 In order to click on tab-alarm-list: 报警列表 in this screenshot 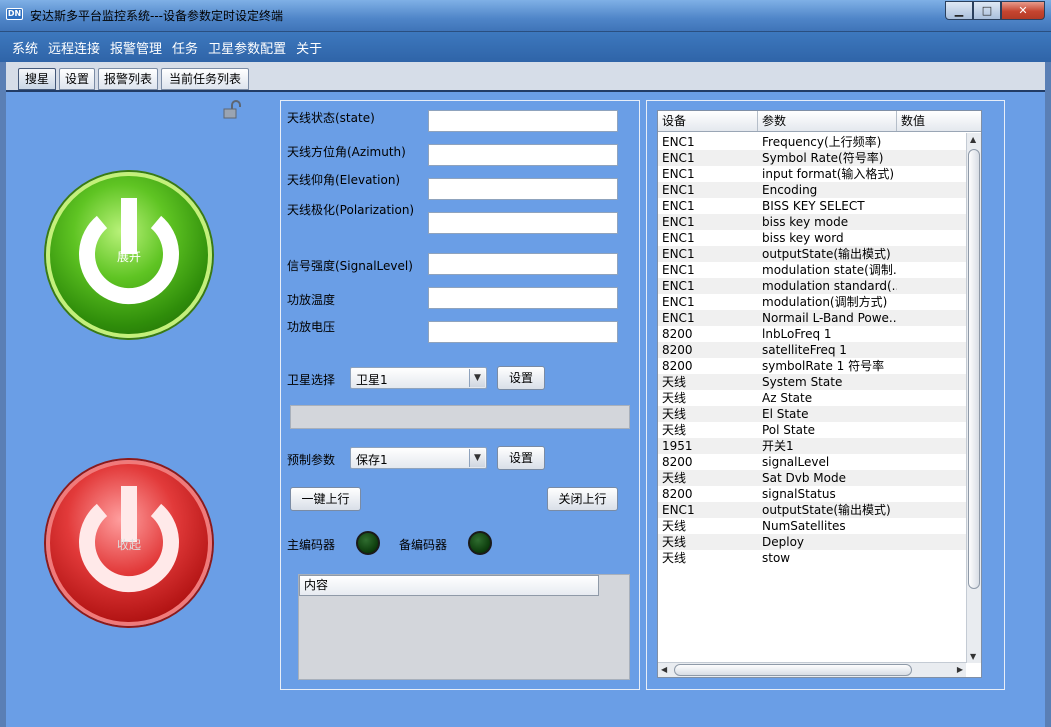, I will do `click(128, 79)`.